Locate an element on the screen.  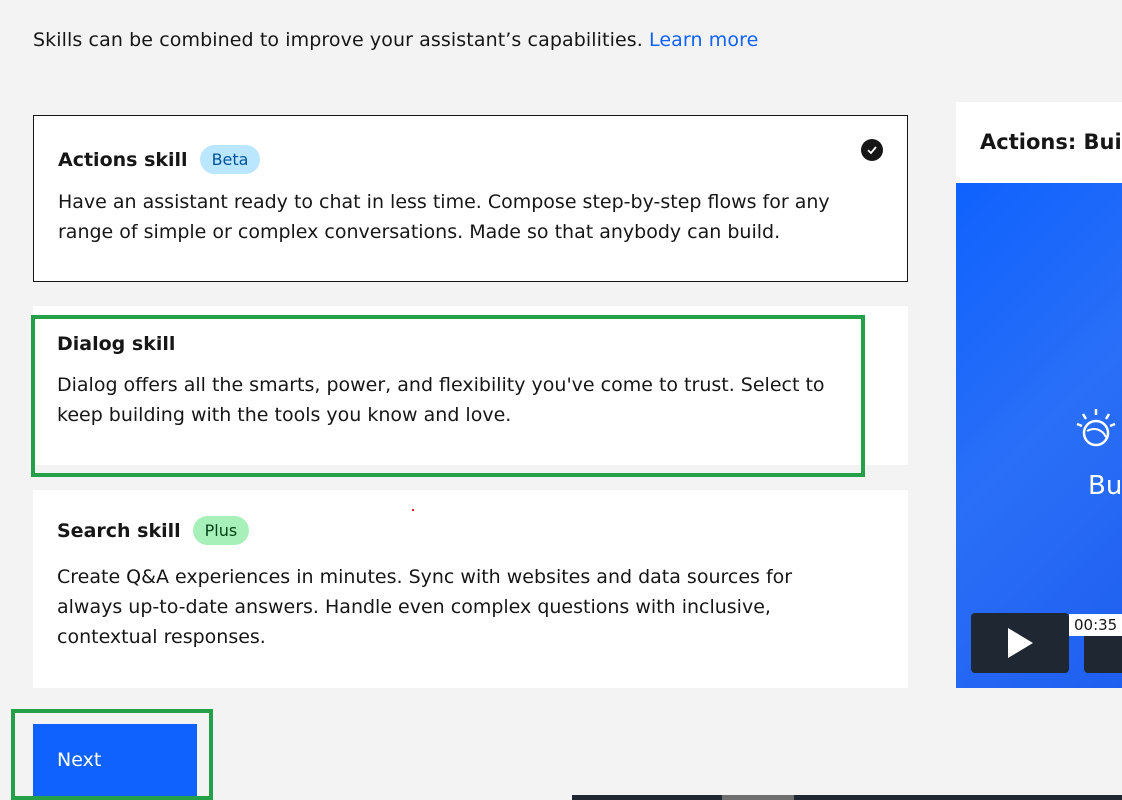
checkmark-filled-icon is located at coordinates (872, 150).